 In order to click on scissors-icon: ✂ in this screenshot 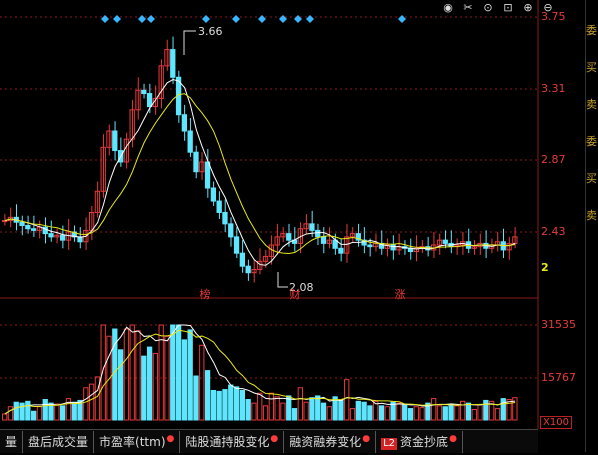, I will do `click(468, 8)`.